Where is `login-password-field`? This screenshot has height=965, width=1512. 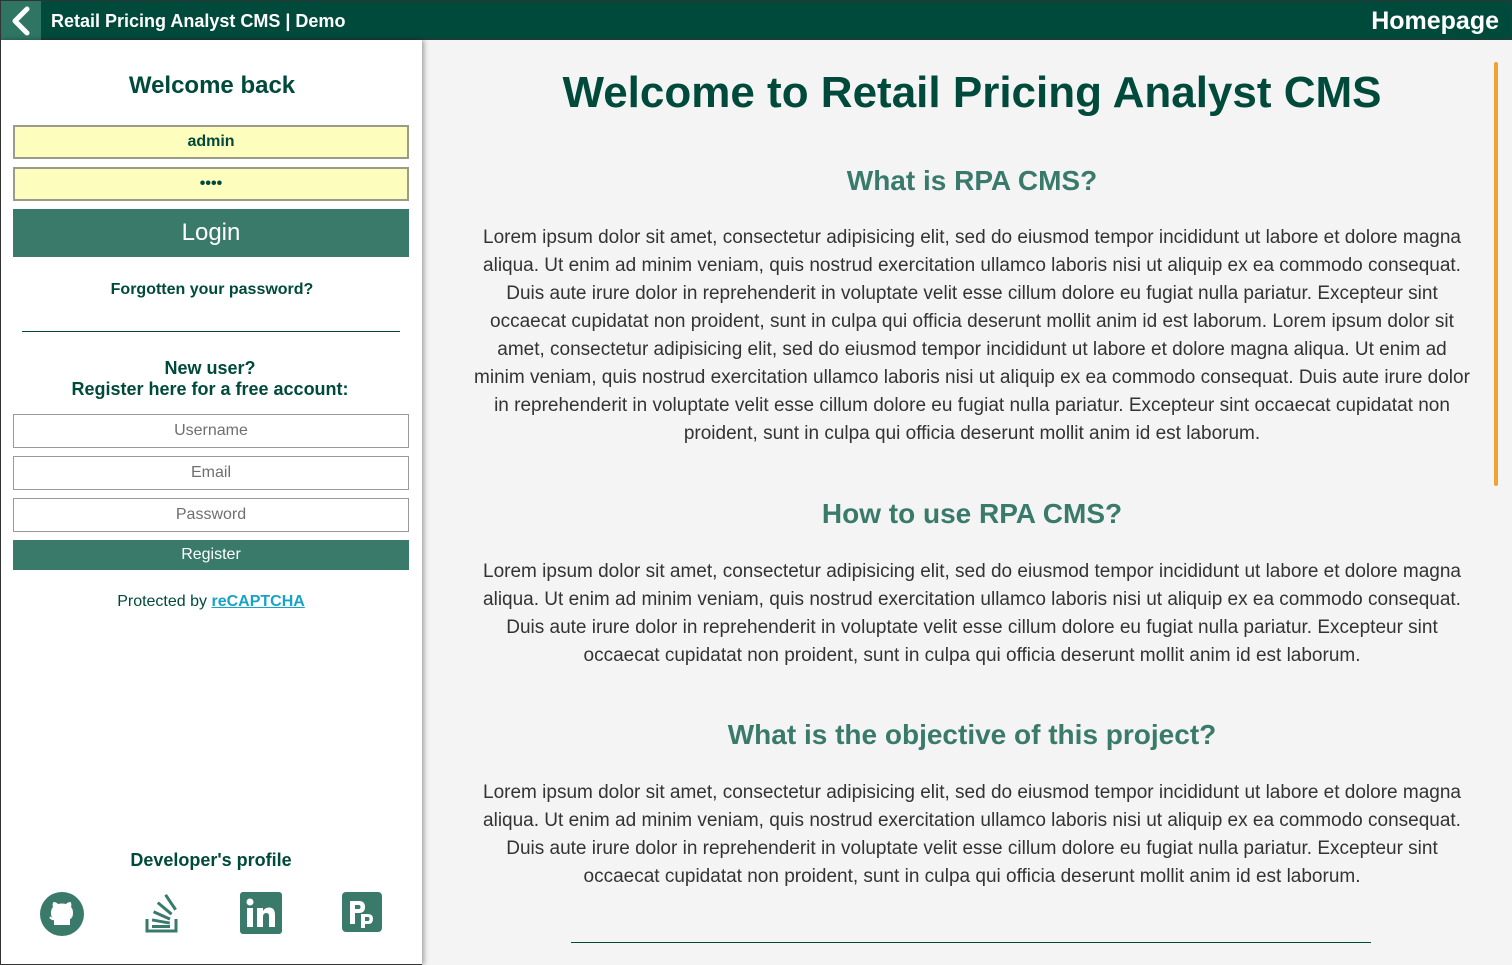
login-password-field is located at coordinates (211, 184).